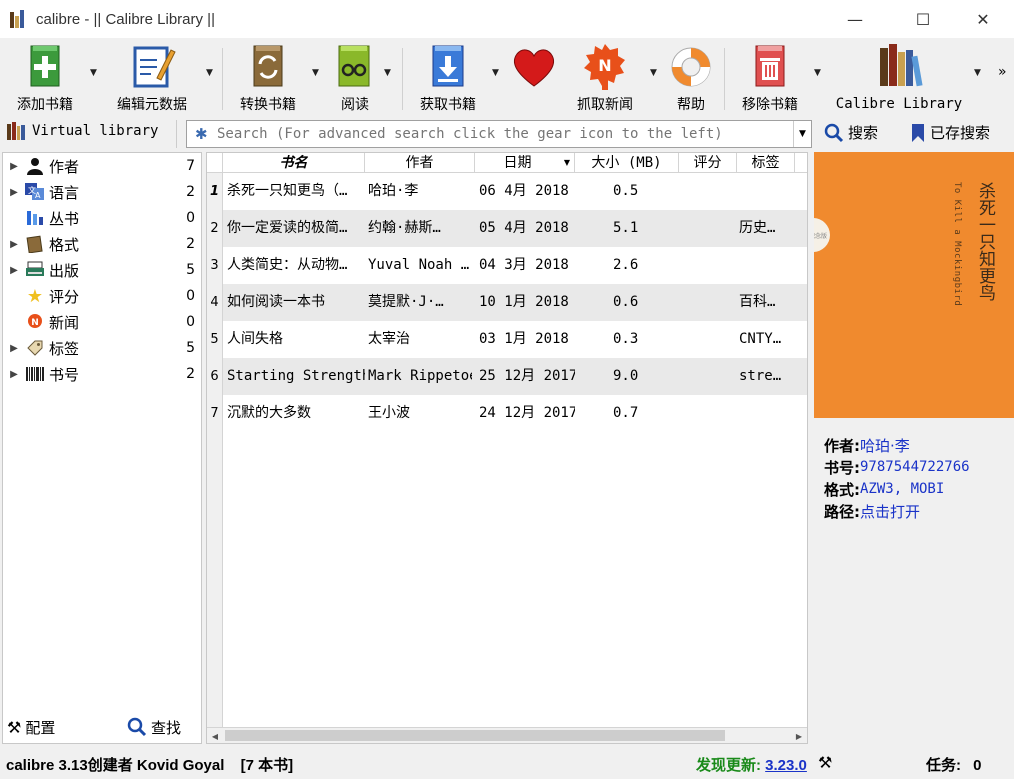 The height and width of the screenshot is (779, 1014). I want to click on tag-browser-item-series: 丛书 0, so click(102, 218).